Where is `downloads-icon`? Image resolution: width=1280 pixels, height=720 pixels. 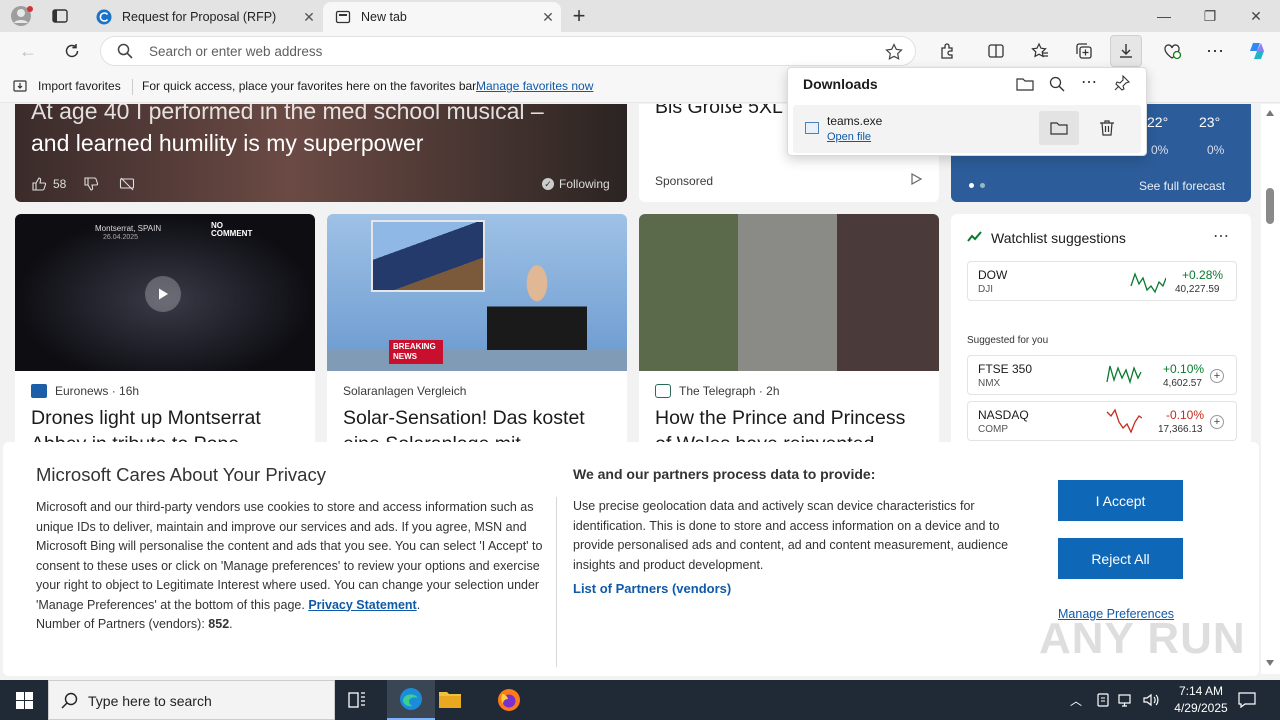 downloads-icon is located at coordinates (1126, 51).